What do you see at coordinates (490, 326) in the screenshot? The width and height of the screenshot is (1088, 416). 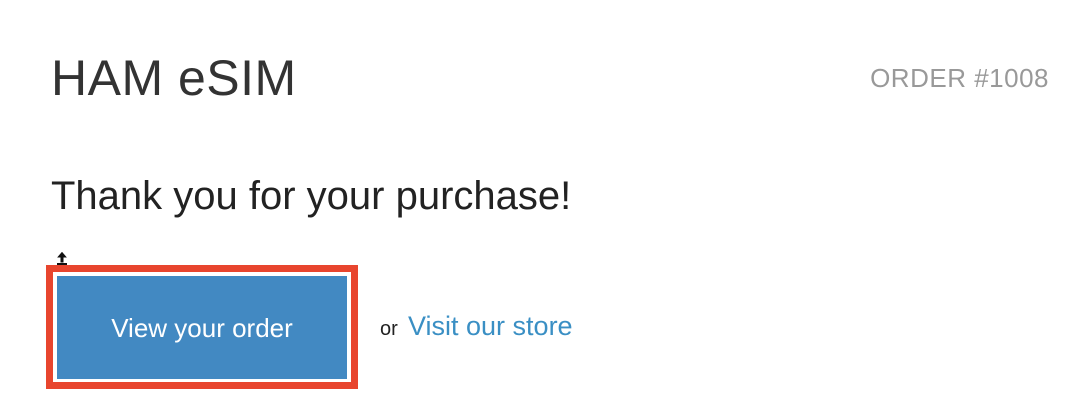 I see `visit-store-link: Visit our store` at bounding box center [490, 326].